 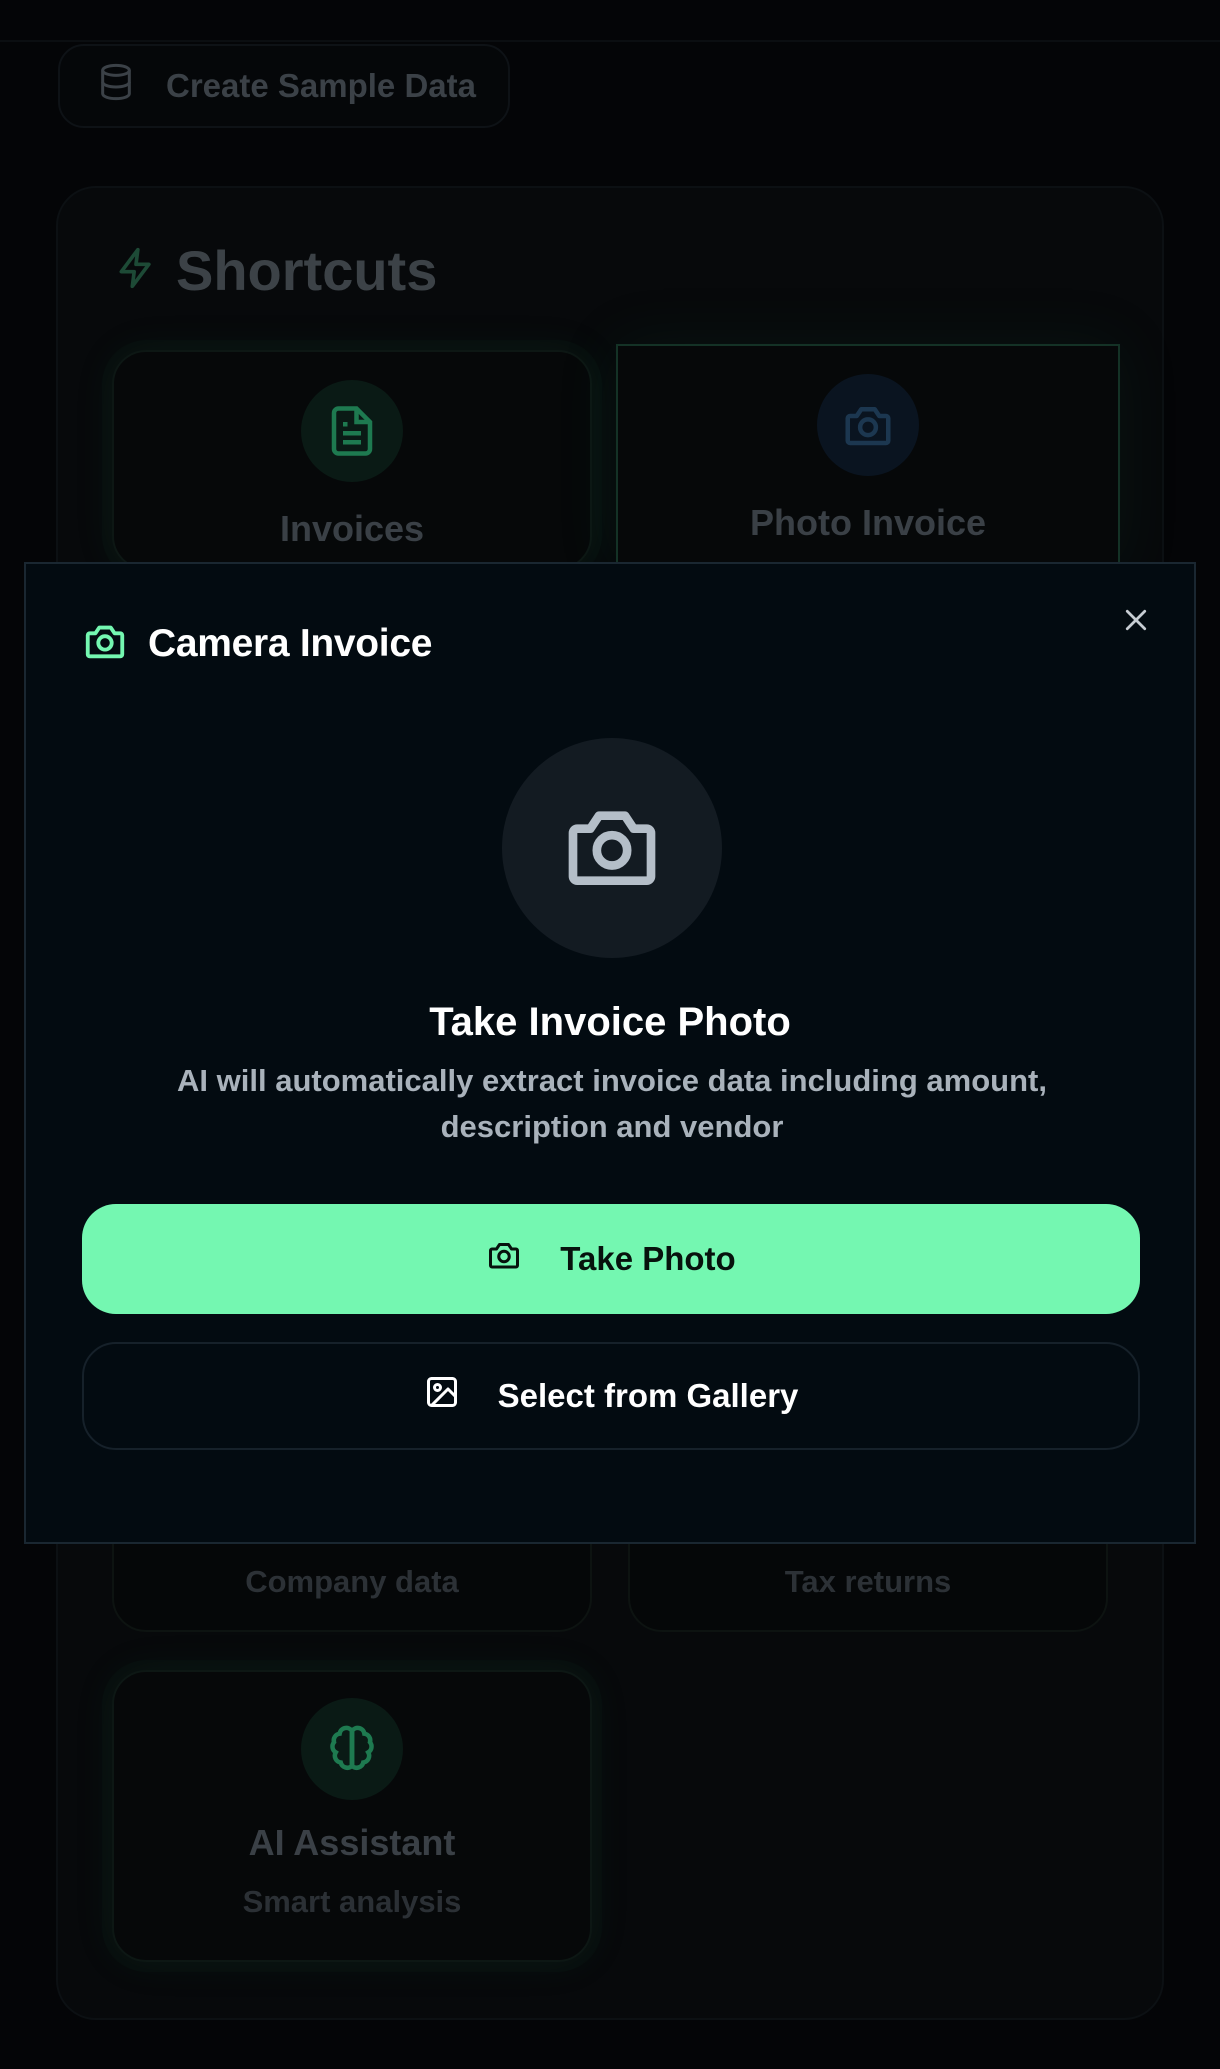 I want to click on prompt-title: Take Invoice Photo, so click(x=610, y=1022).